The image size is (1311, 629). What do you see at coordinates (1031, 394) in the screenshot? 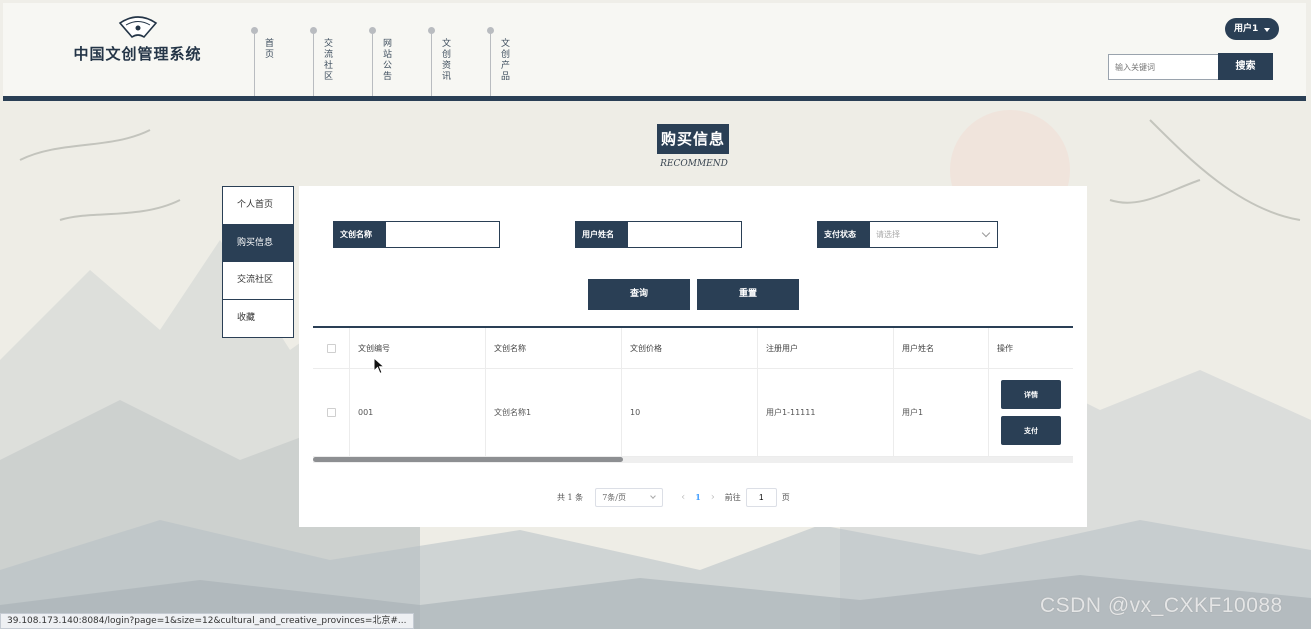
I see `detail-button: 详情` at bounding box center [1031, 394].